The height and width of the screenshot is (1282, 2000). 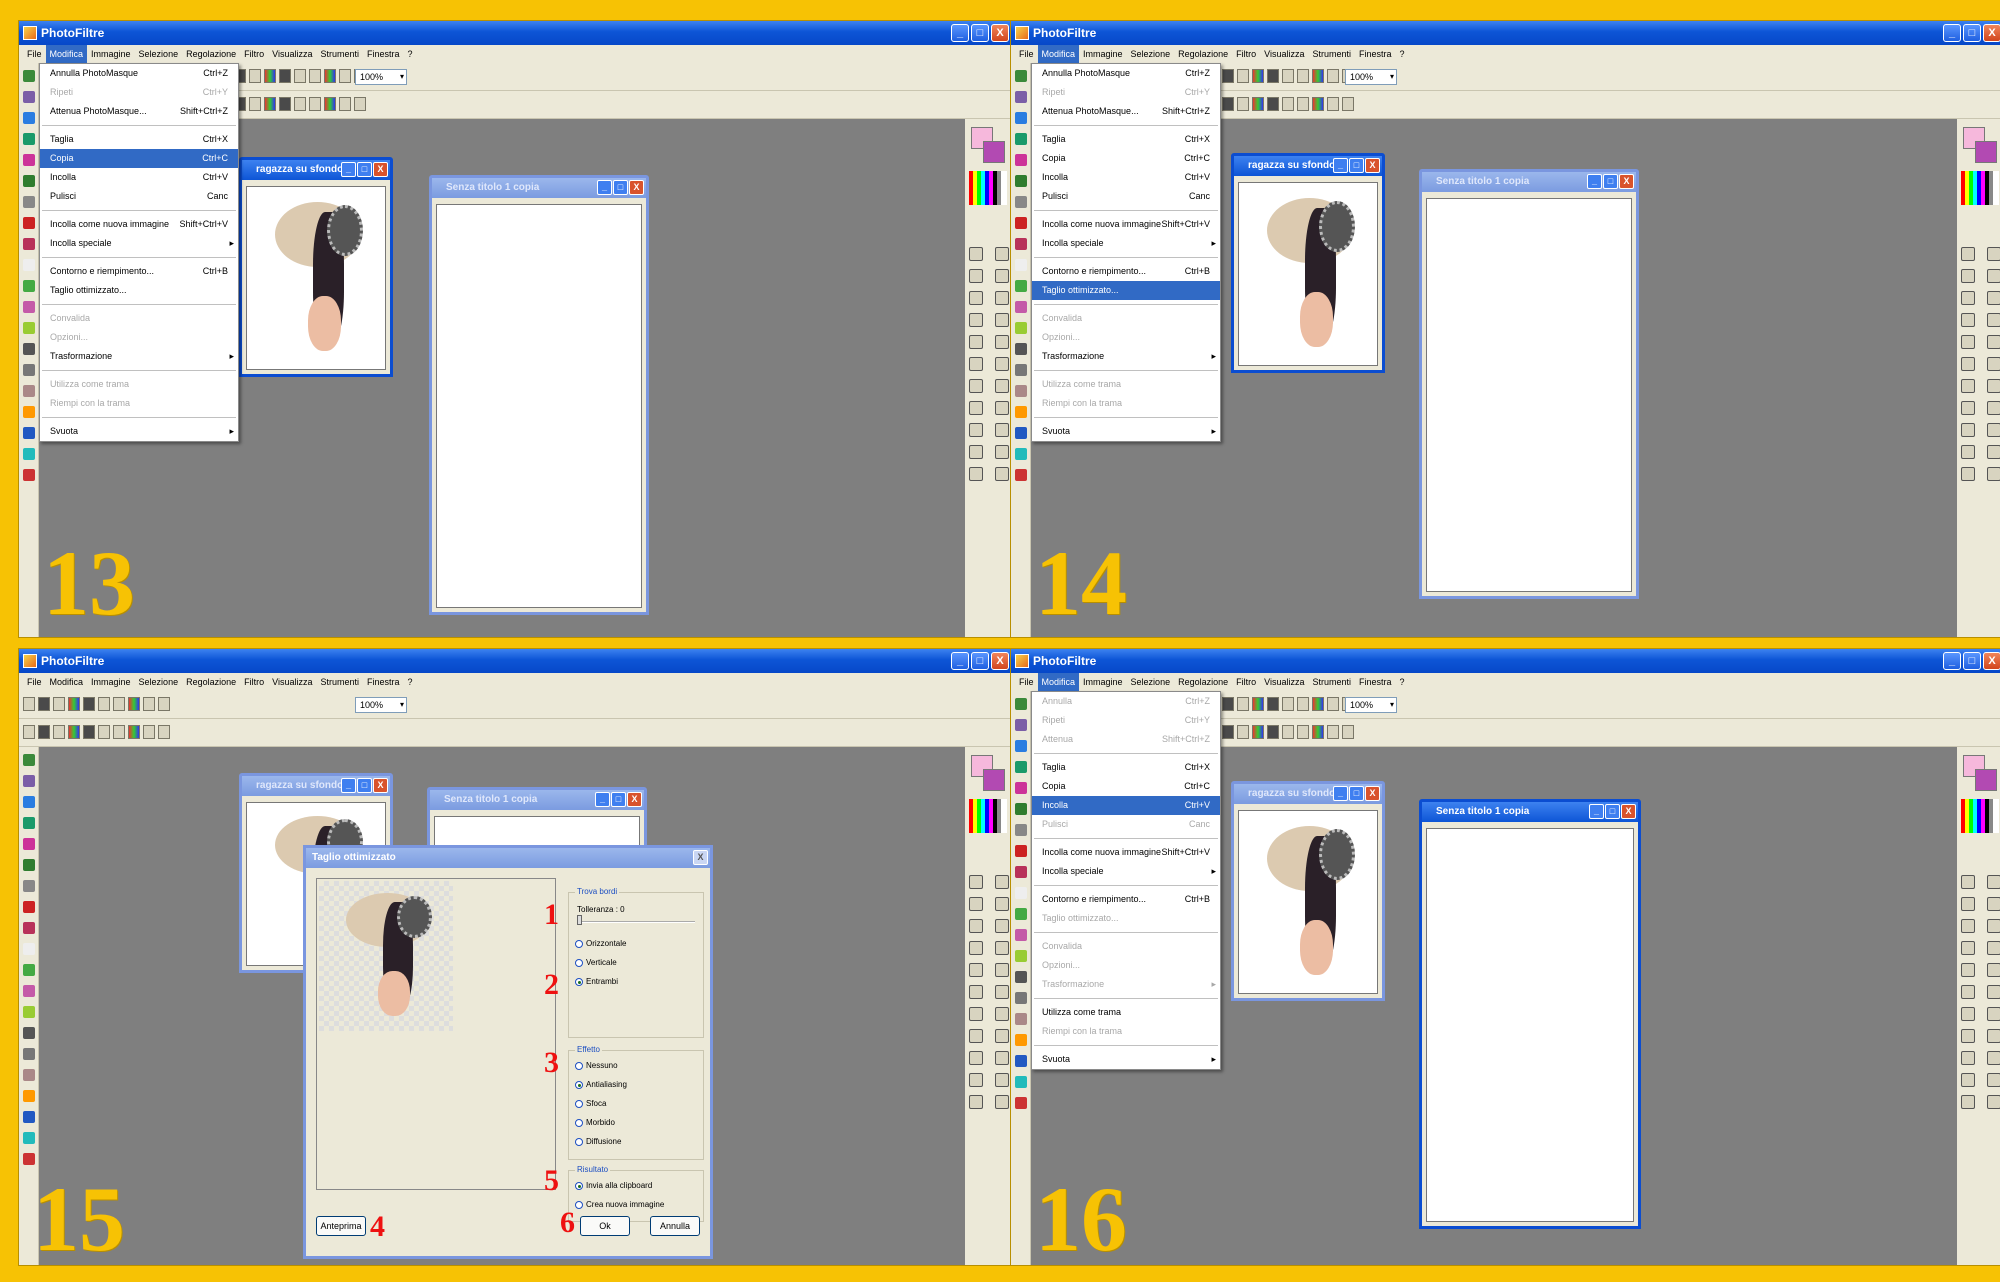 What do you see at coordinates (980, 33) in the screenshot?
I see `maximize-button: □` at bounding box center [980, 33].